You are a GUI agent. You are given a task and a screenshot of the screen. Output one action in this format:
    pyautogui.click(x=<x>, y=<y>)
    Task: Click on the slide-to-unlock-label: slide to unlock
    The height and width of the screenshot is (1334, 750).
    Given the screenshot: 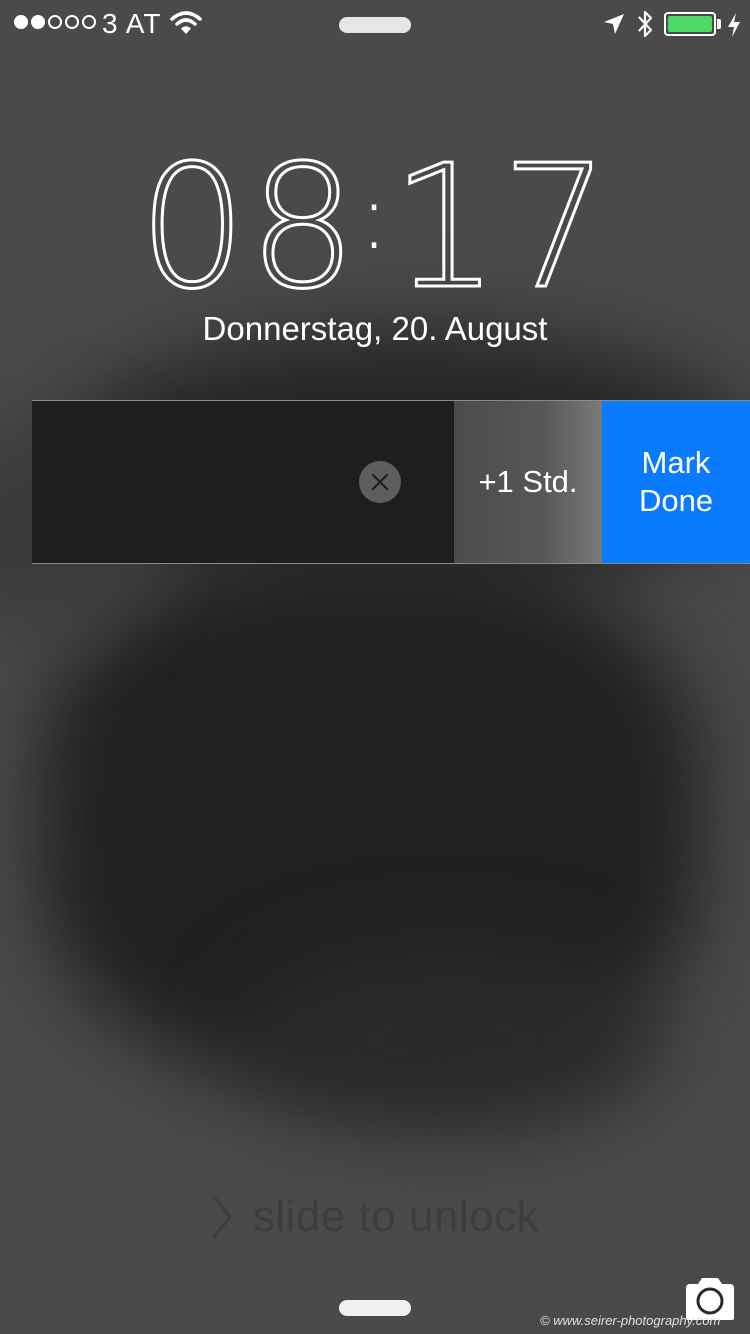 What is the action you would take?
    pyautogui.click(x=396, y=1216)
    